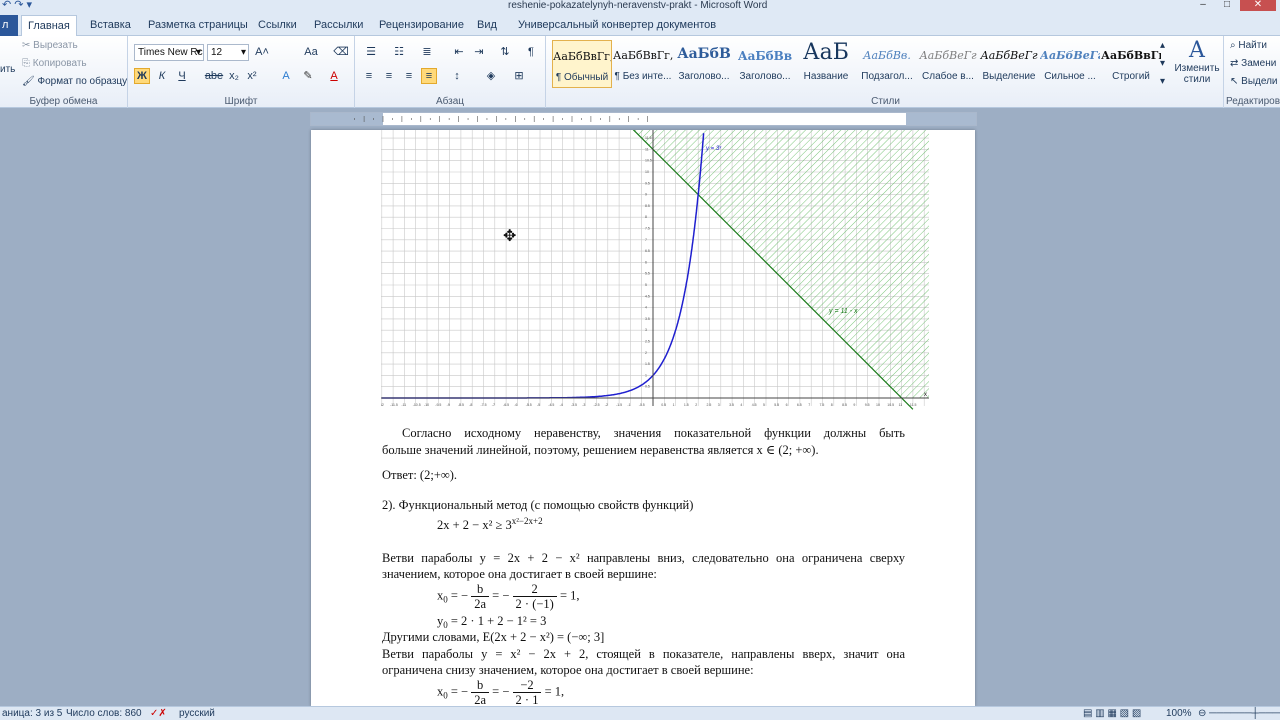 The width and height of the screenshot is (1280, 720). Describe the element at coordinates (1131, 64) in the screenshot. I see `style-strong: АаБбВвГг Строгий` at that location.